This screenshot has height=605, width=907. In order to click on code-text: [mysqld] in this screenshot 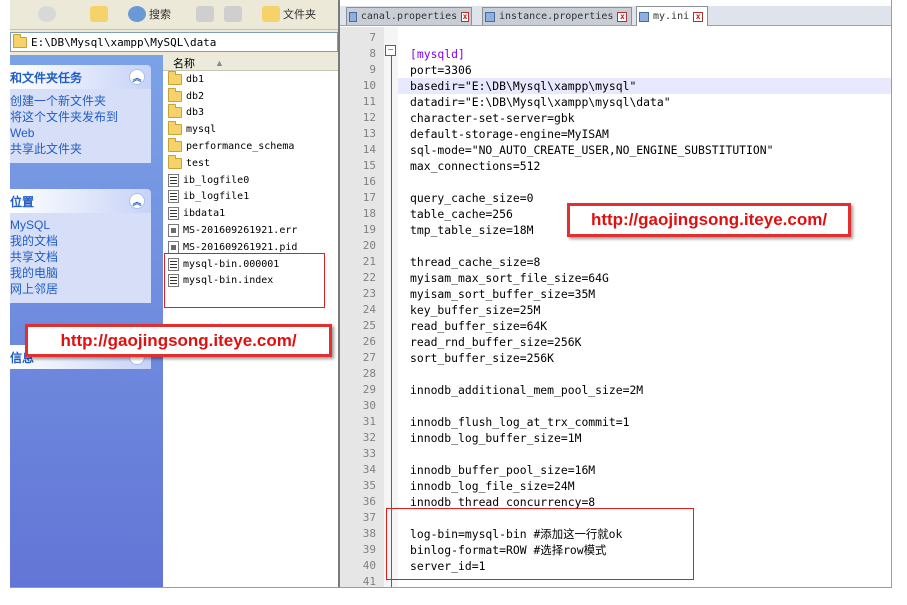, I will do `click(437, 54)`.